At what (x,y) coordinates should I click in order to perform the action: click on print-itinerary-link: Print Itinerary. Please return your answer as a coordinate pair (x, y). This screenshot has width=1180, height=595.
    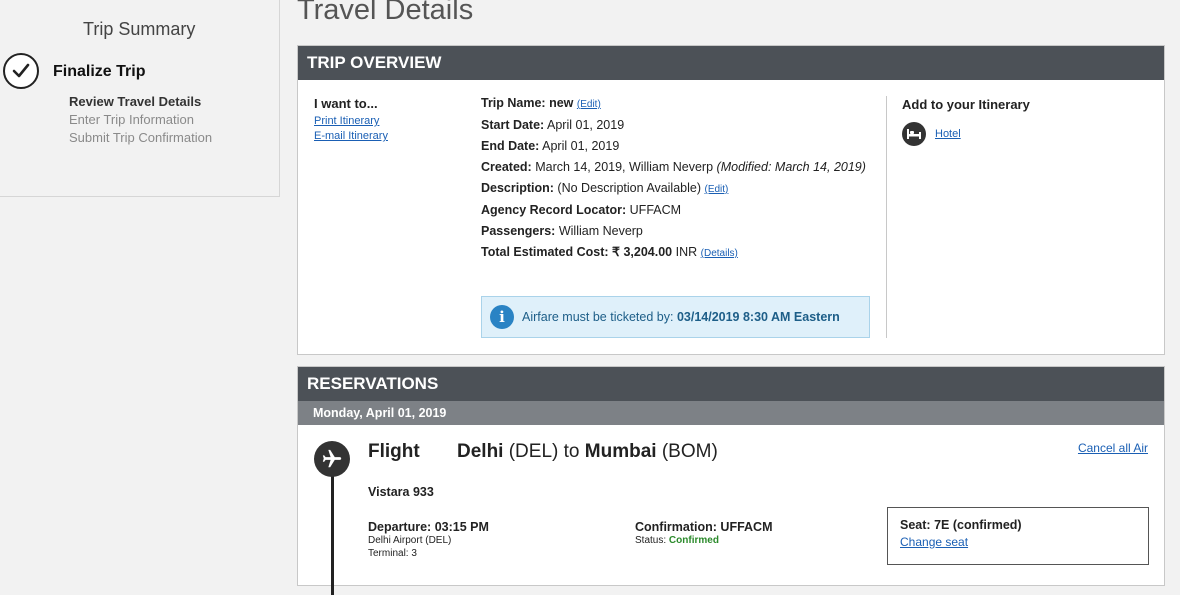
    Looking at the image, I should click on (351, 121).